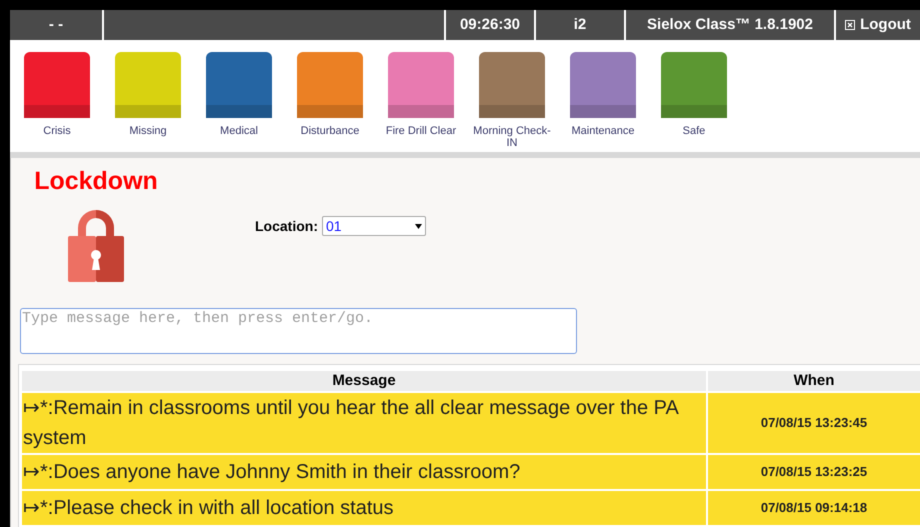 The image size is (920, 527). What do you see at coordinates (364, 472) in the screenshot?
I see `message-cell: ↦*:Does anyone have Johnny Smith in their classroom?` at bounding box center [364, 472].